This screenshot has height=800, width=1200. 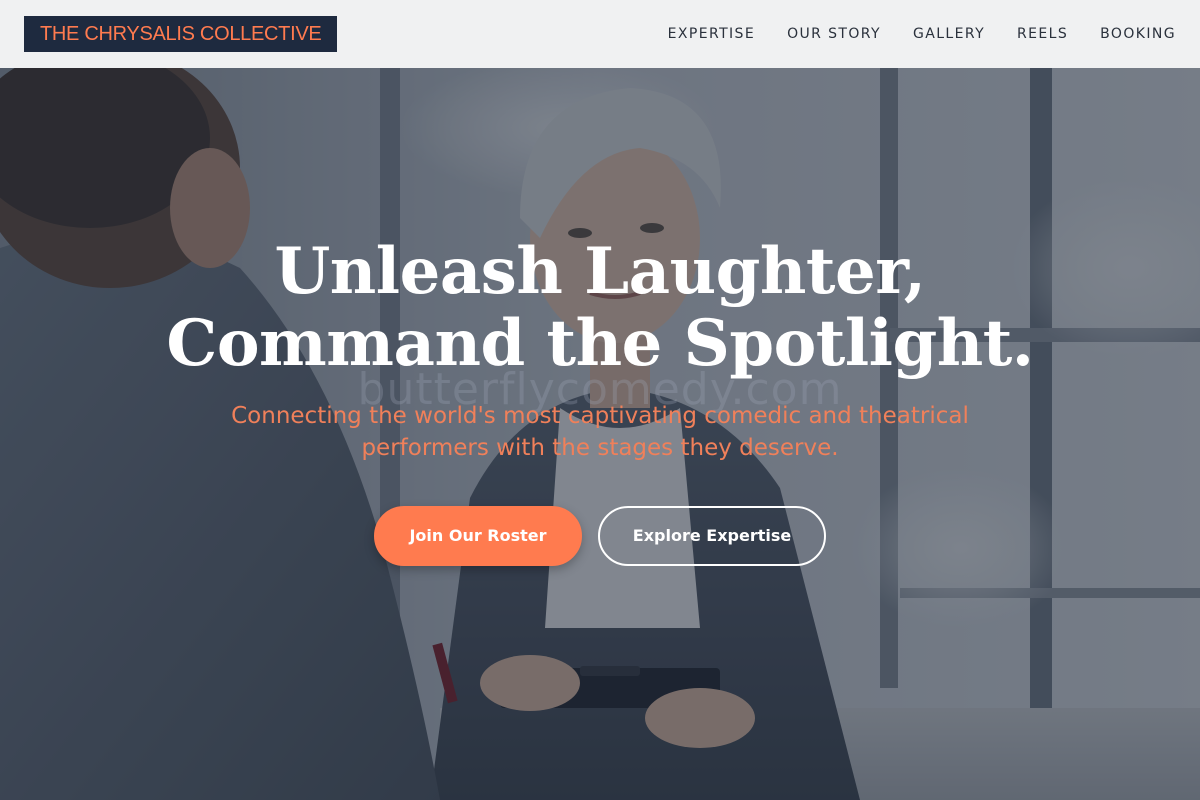 I want to click on nav-link-our-story: OUR STORY, so click(x=834, y=34).